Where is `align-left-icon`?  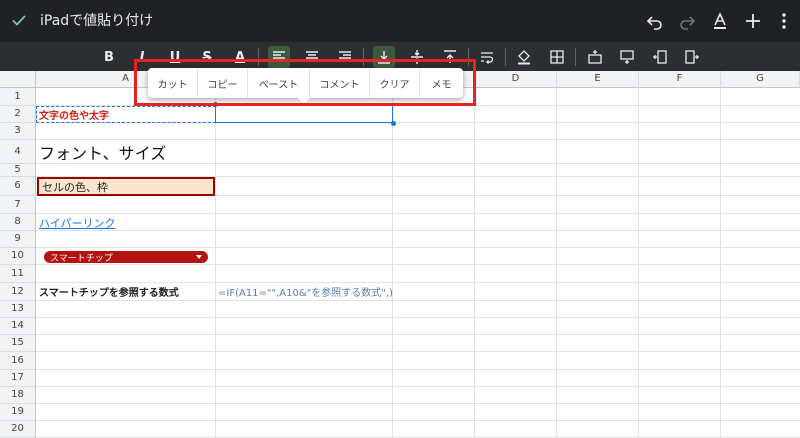 align-left-icon is located at coordinates (279, 56).